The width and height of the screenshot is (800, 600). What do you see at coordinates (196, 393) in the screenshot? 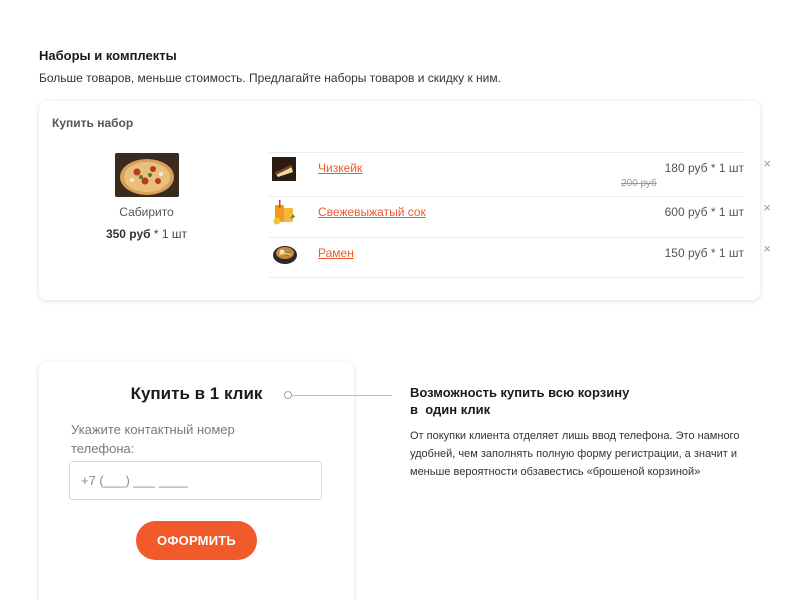
I see `oneclick-title: Купить в 1 клик` at bounding box center [196, 393].